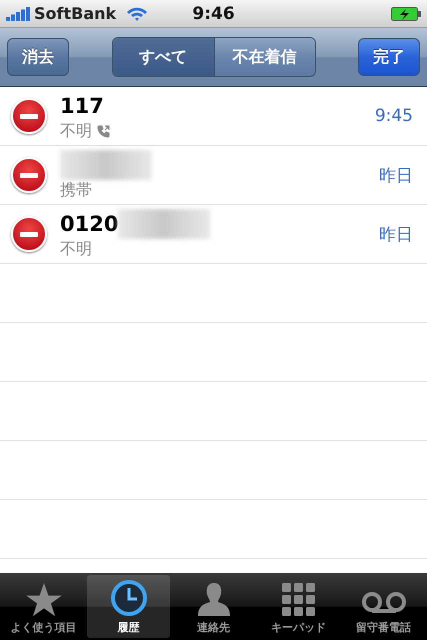 This screenshot has height=640, width=427. Describe the element at coordinates (299, 600) in the screenshot. I see `keypad-icon` at that location.